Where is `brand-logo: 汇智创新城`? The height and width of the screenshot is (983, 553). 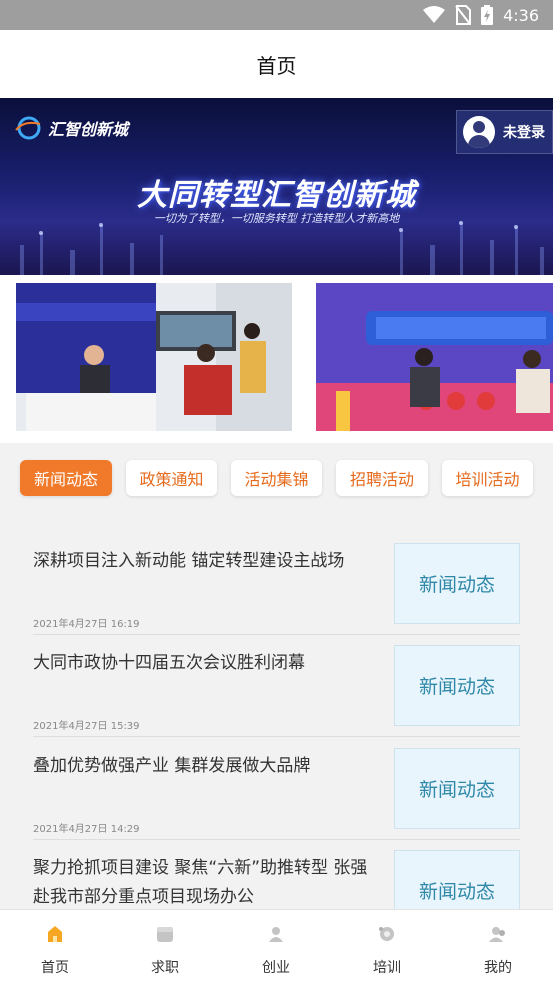 brand-logo: 汇智创新城 is located at coordinates (71, 128).